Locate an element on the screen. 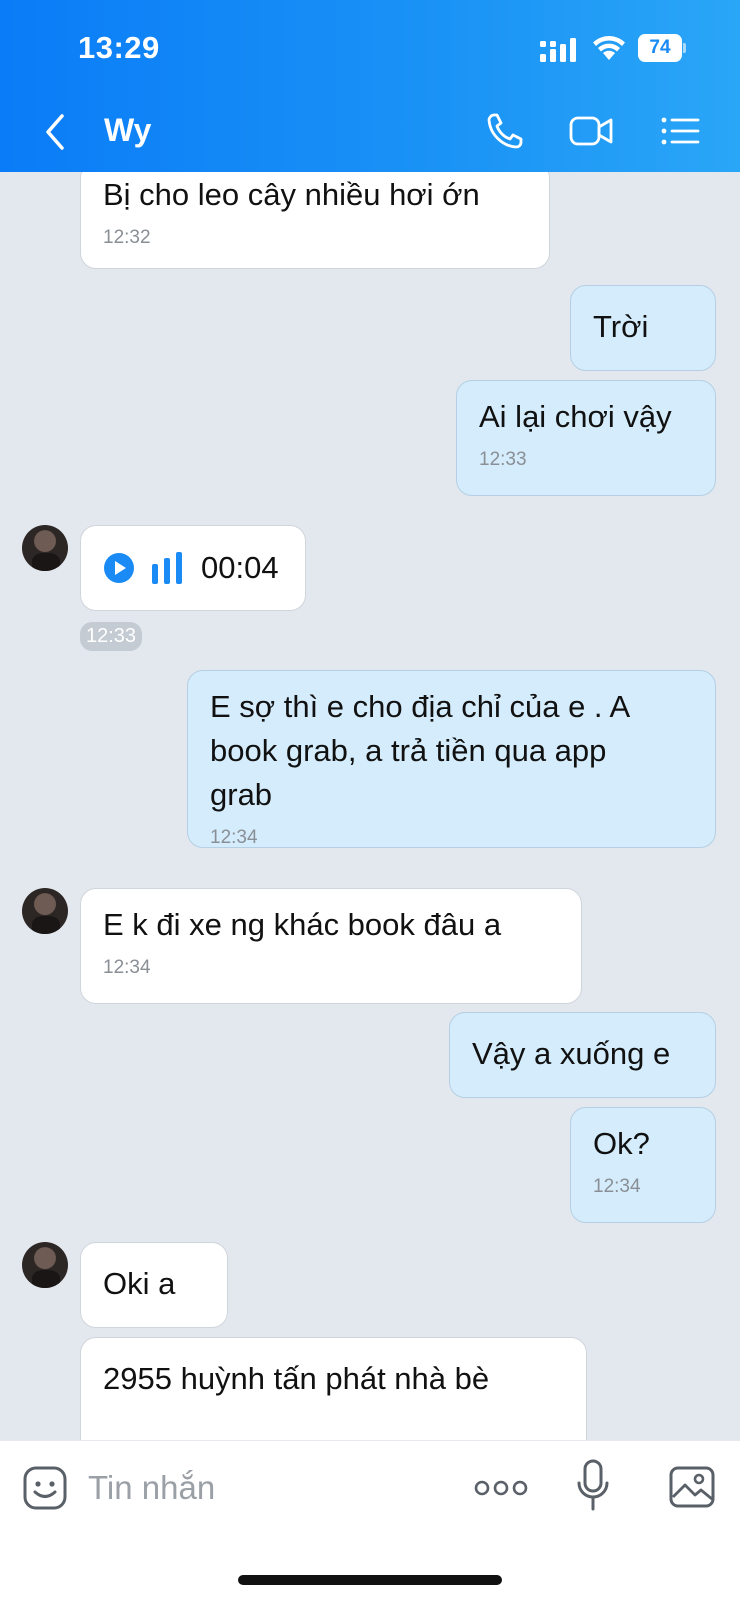  message-text: Ok? is located at coordinates (621, 1143).